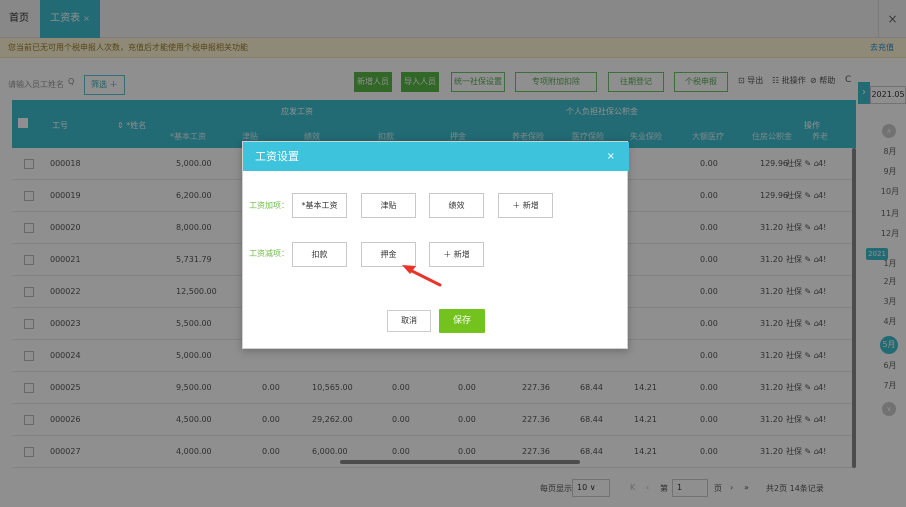 The image size is (906, 507). What do you see at coordinates (319, 254) in the screenshot?
I see `item-deduction: 扣款` at bounding box center [319, 254].